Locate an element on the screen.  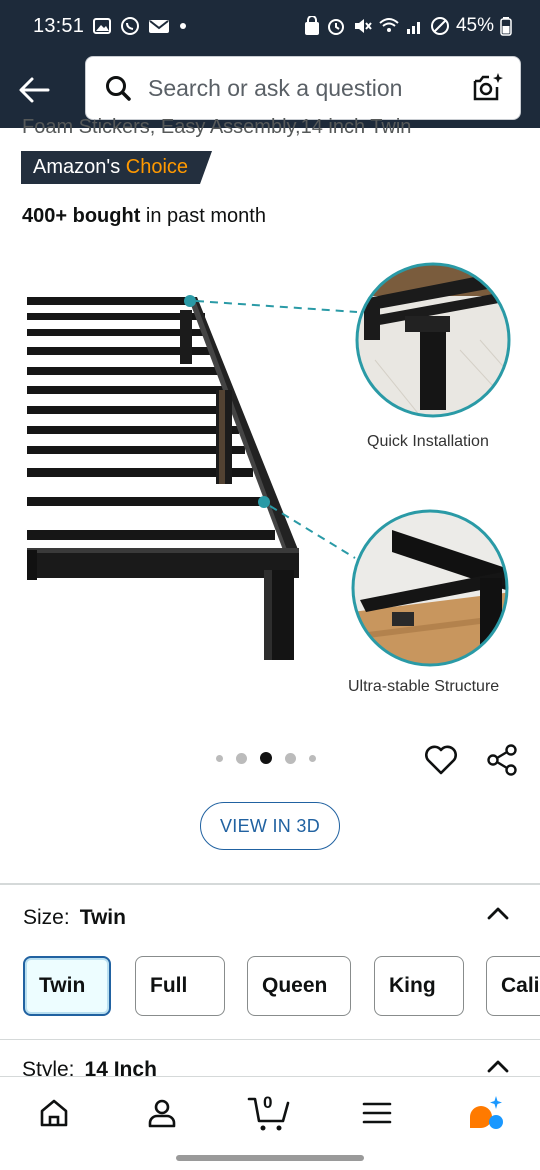
gallery-notification-icon is located at coordinates (102, 26).